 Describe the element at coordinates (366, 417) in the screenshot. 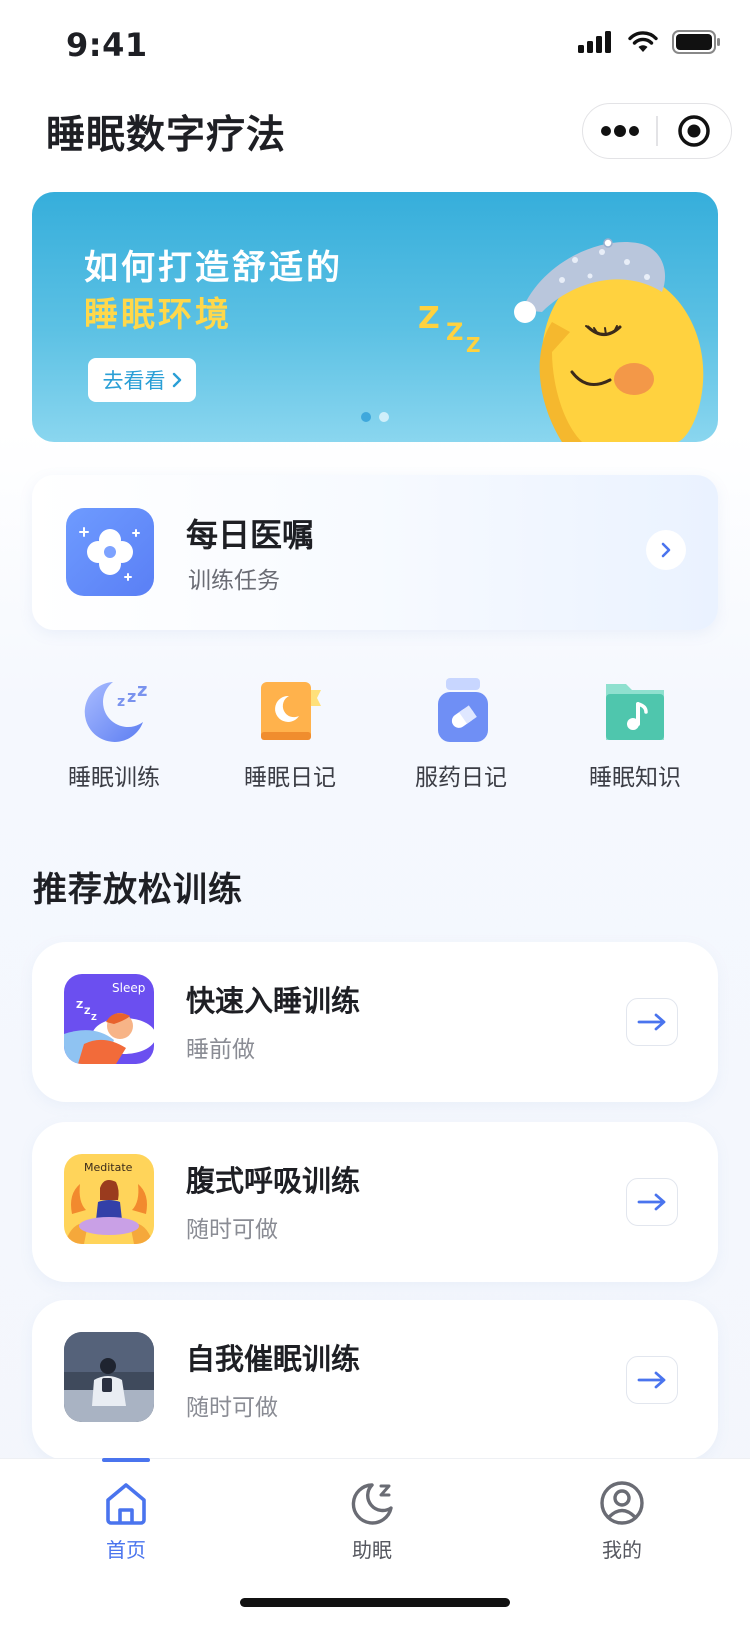

I see `pagination-dot-active` at that location.